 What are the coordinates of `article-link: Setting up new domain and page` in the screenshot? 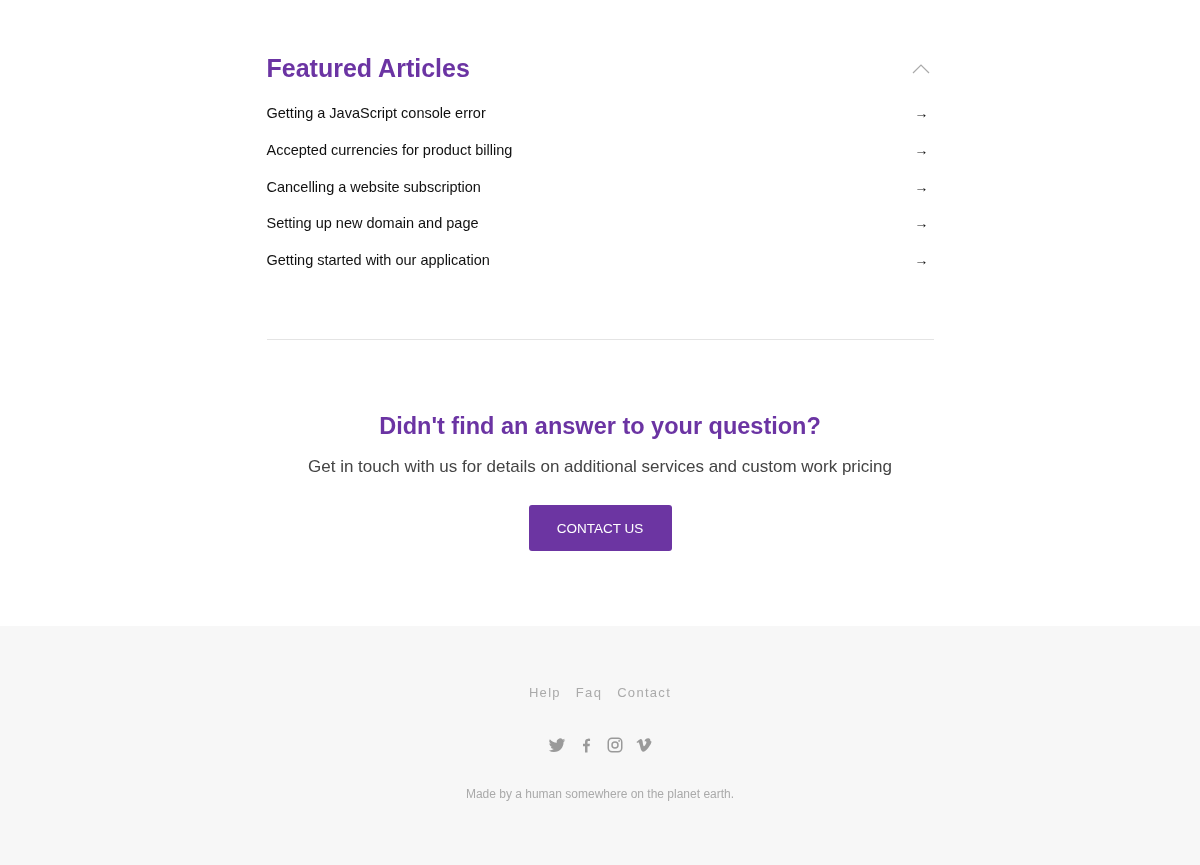 It's located at (372, 223).